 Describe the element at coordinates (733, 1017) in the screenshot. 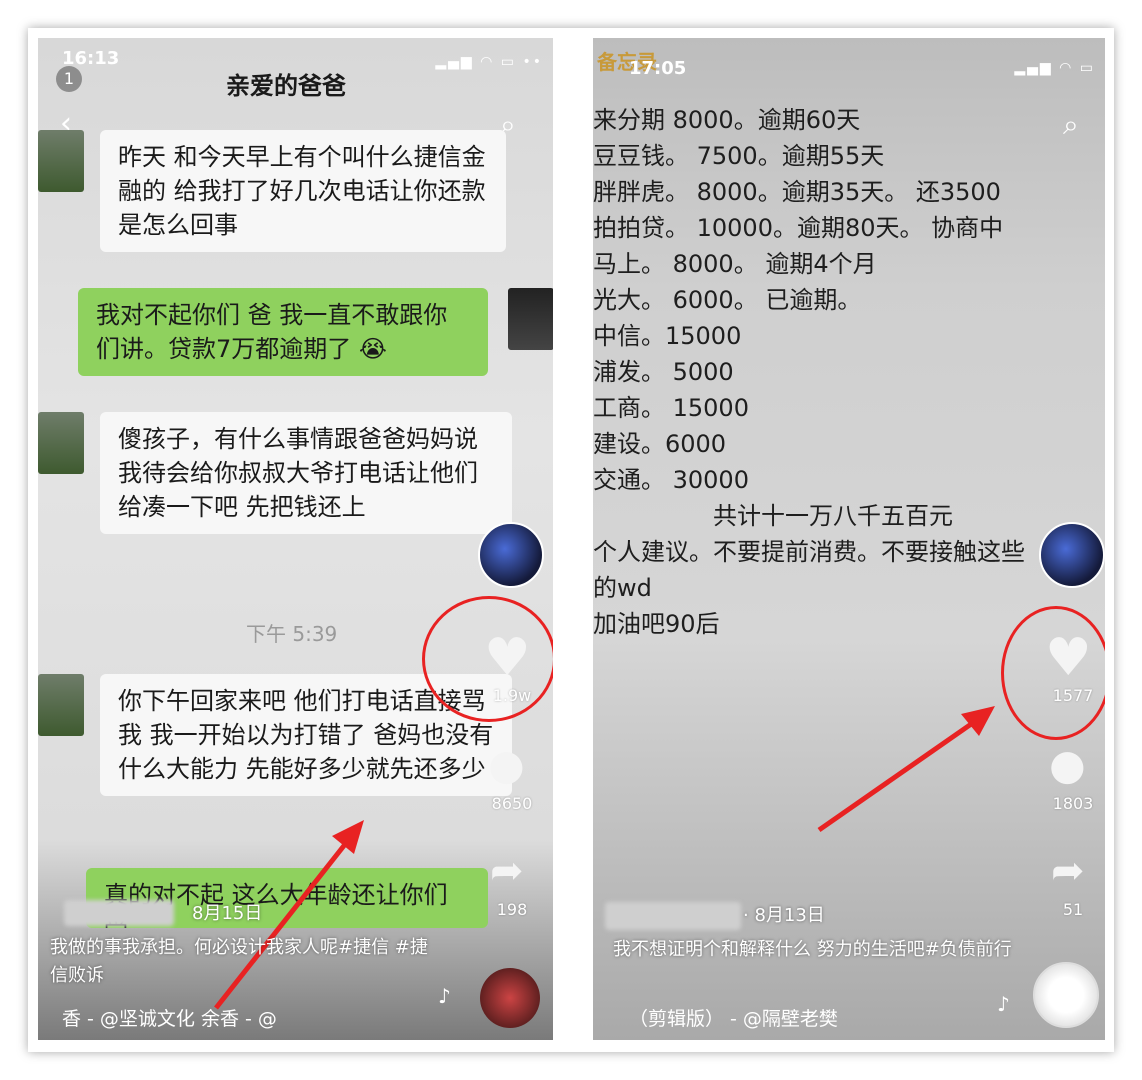

I see `music-title: （剪辑版） - @隔壁老樊` at that location.